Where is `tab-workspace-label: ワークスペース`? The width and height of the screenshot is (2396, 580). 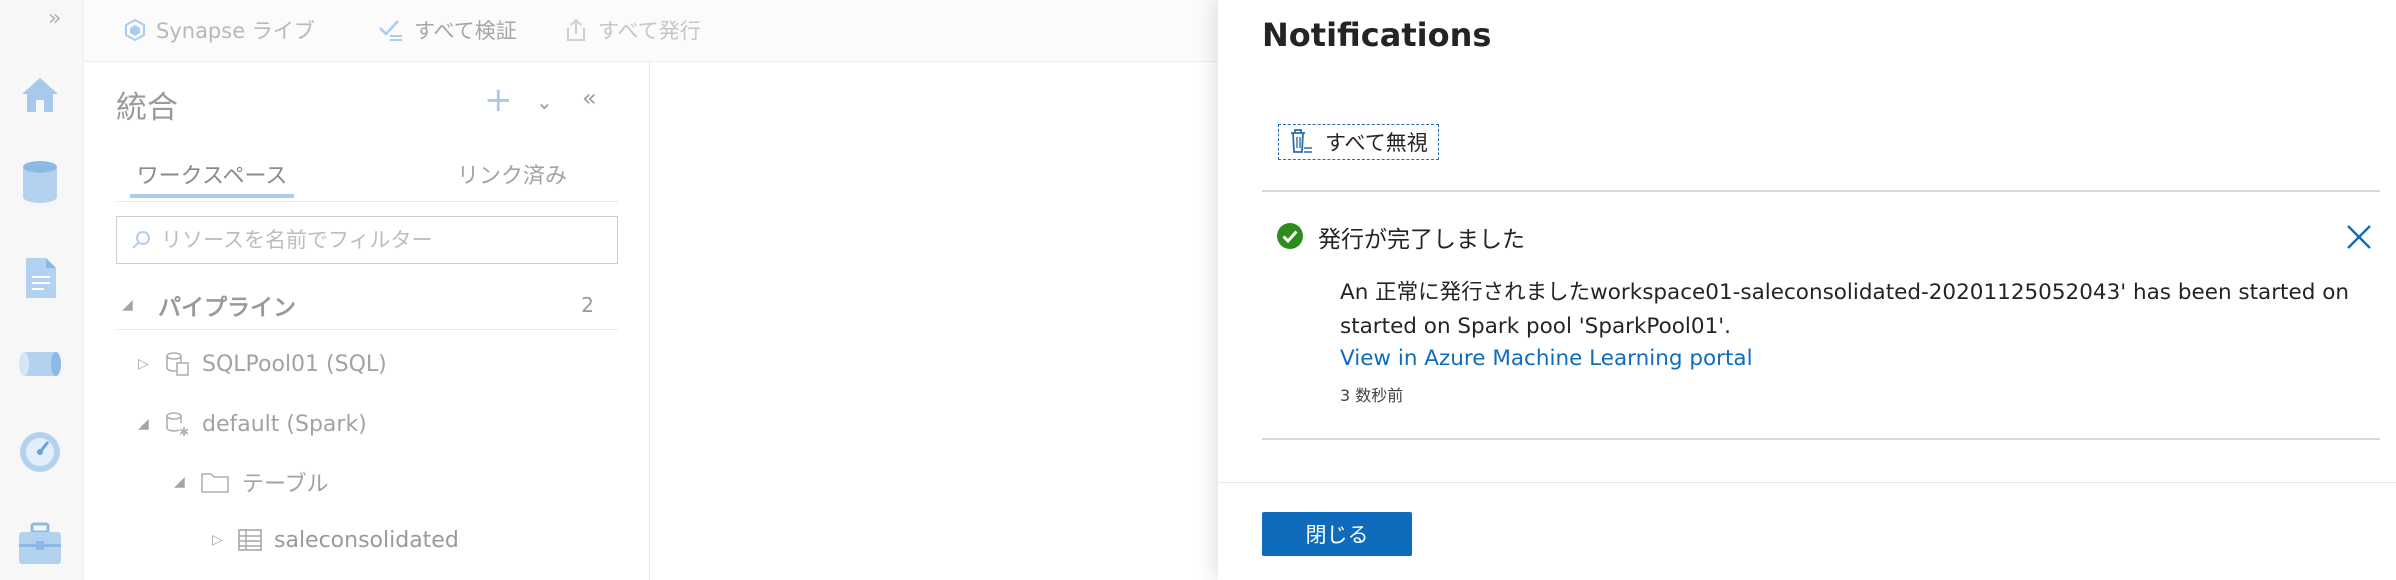
tab-workspace-label: ワークスペース is located at coordinates (212, 176).